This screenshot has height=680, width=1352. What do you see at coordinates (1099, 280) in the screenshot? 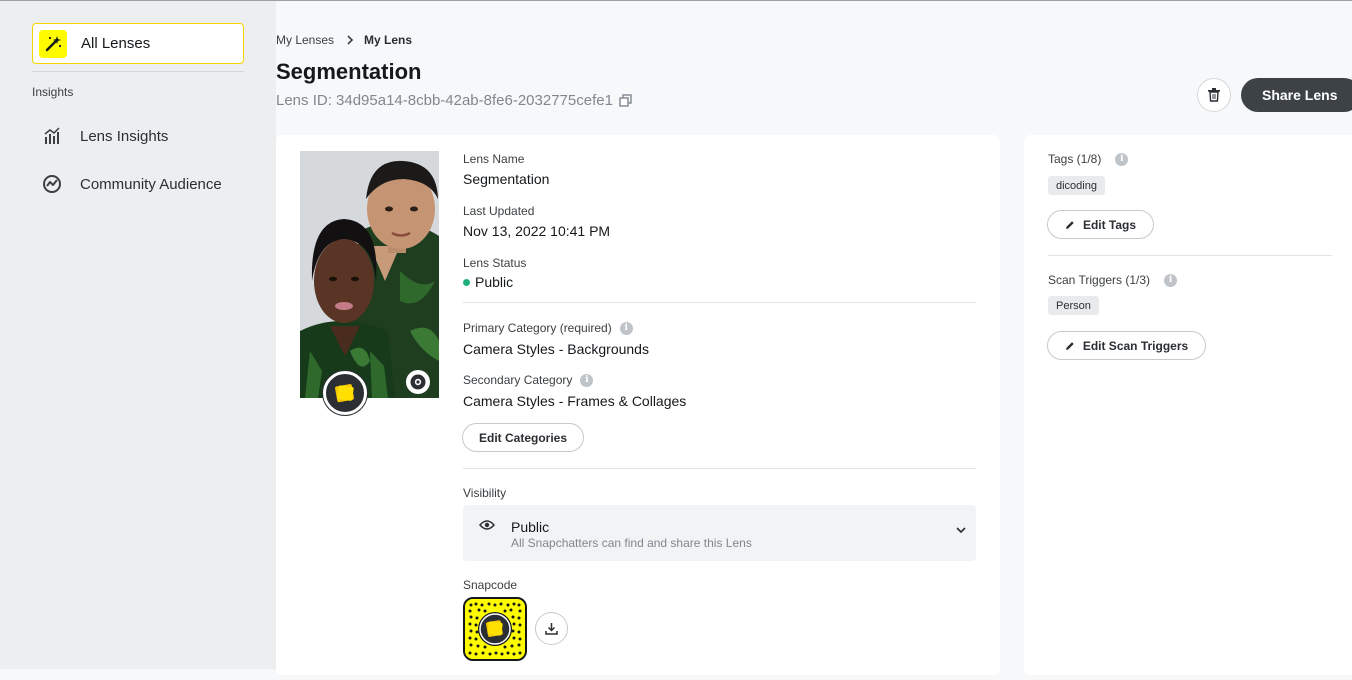
I see `scan-triggers-label-text: Scan Triggers (1/3)` at bounding box center [1099, 280].